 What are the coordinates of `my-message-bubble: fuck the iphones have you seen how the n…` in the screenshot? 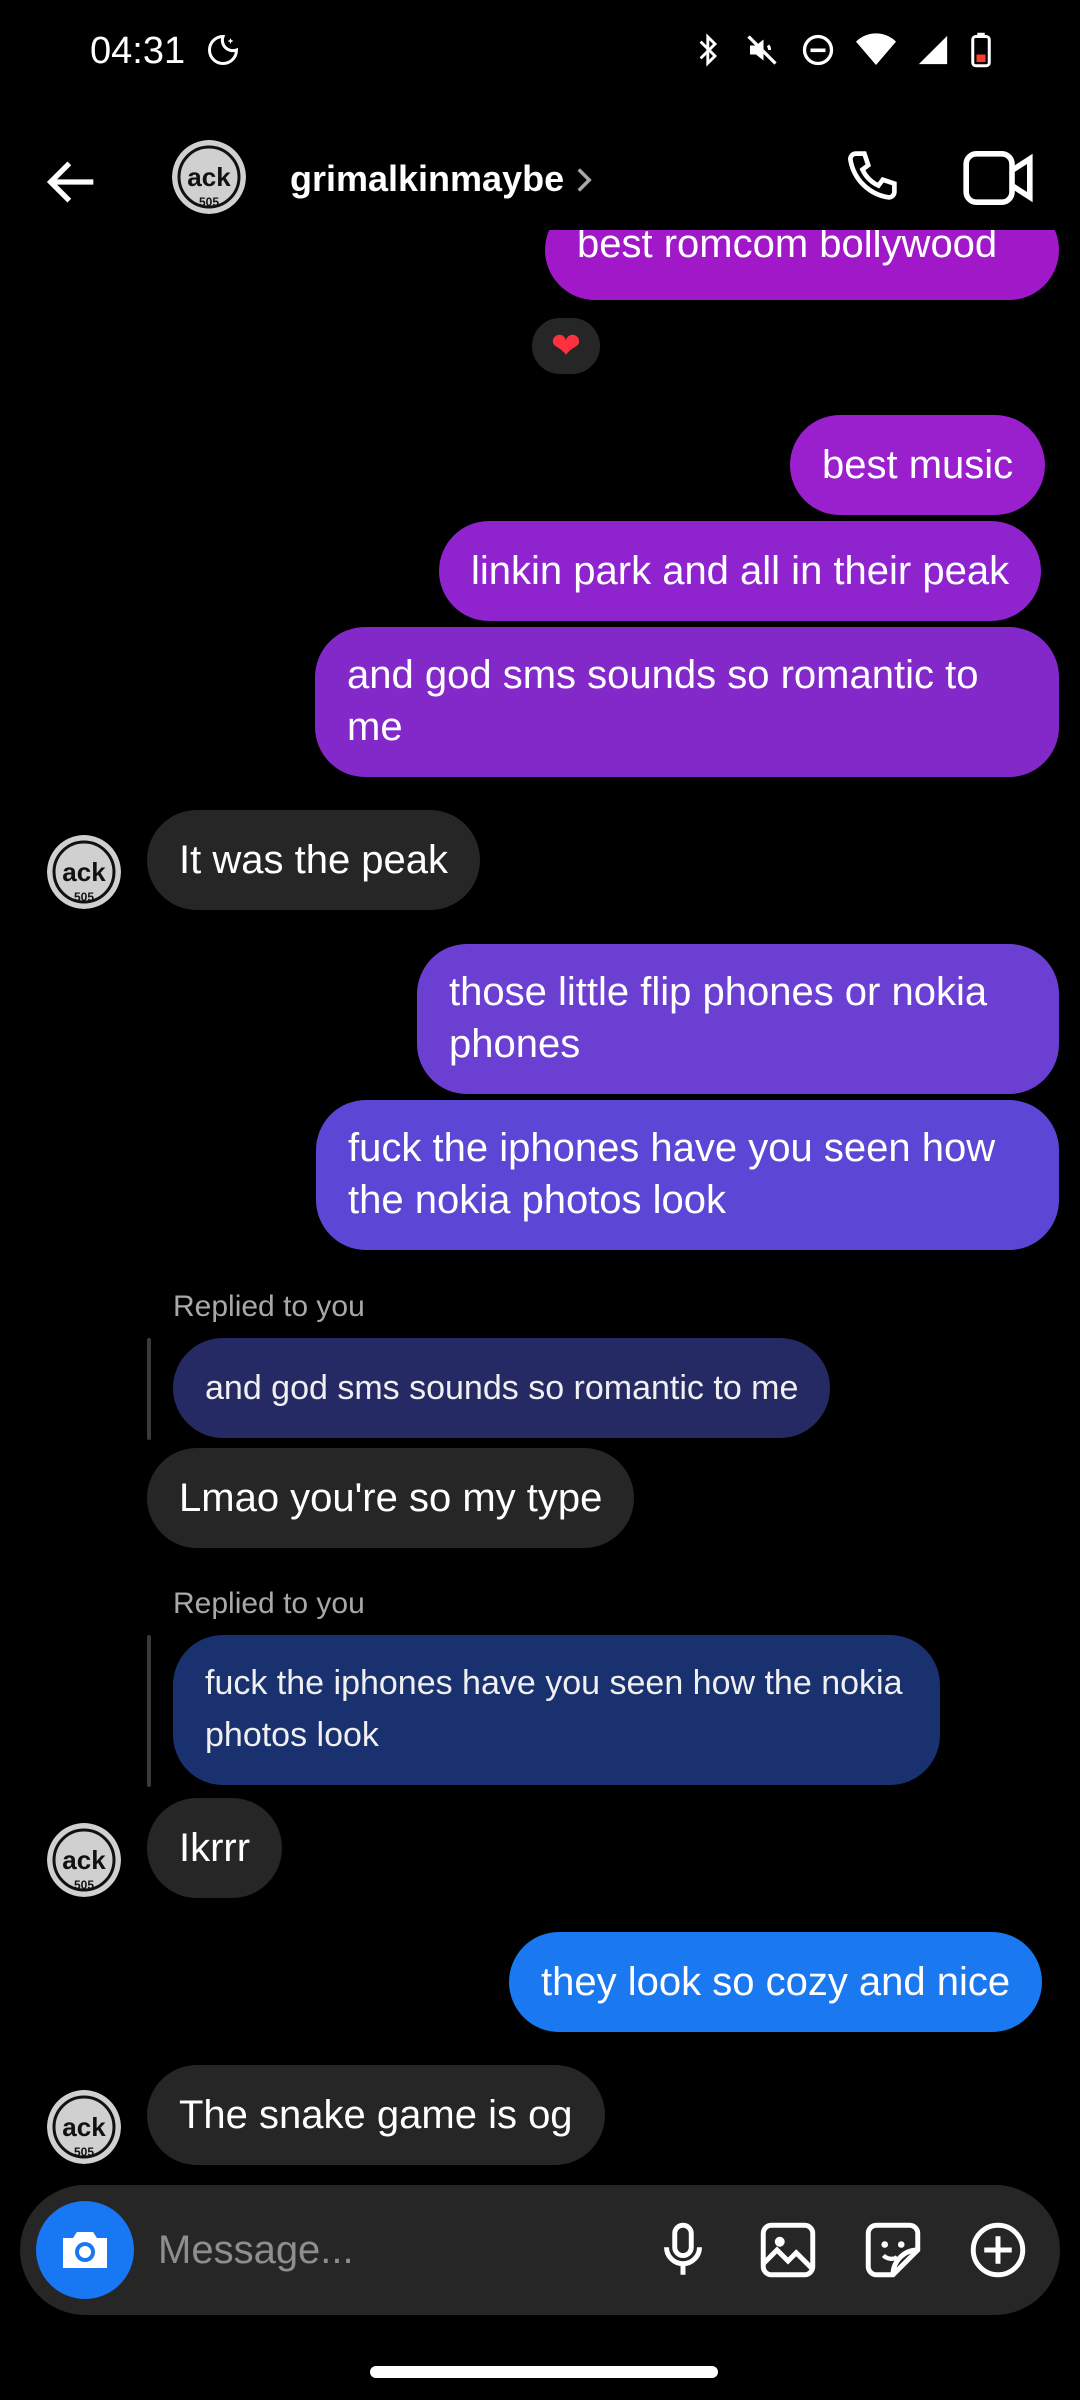 It's located at (687, 1175).